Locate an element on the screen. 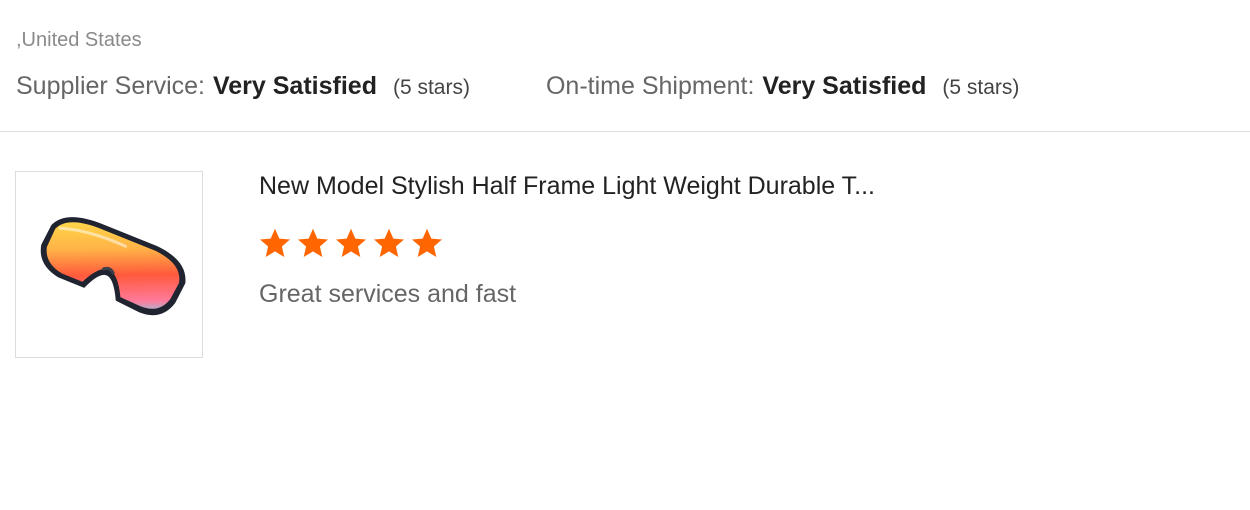 This screenshot has width=1250, height=510. star-rating is located at coordinates (352, 244).